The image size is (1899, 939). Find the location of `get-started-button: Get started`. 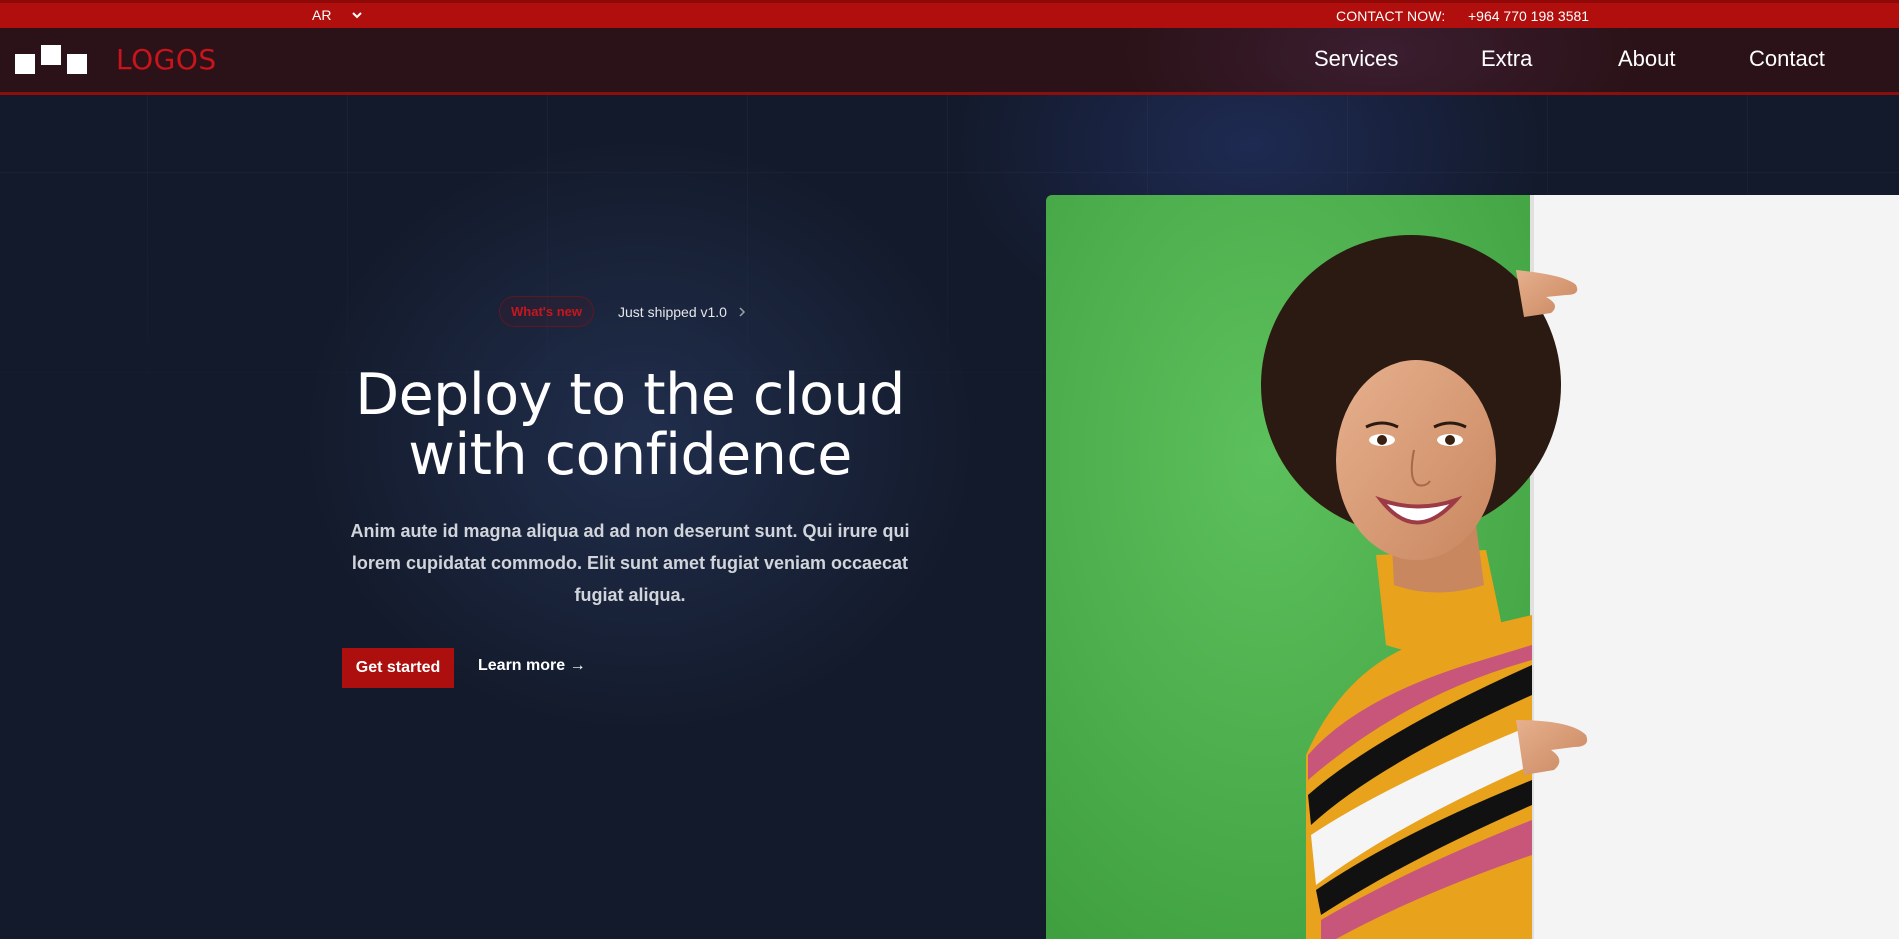

get-started-button: Get started is located at coordinates (398, 668).